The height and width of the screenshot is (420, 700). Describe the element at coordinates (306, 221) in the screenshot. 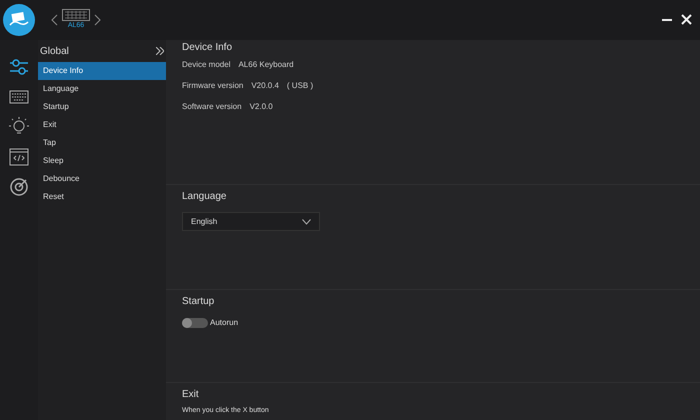

I see `chevron-down-icon` at that location.